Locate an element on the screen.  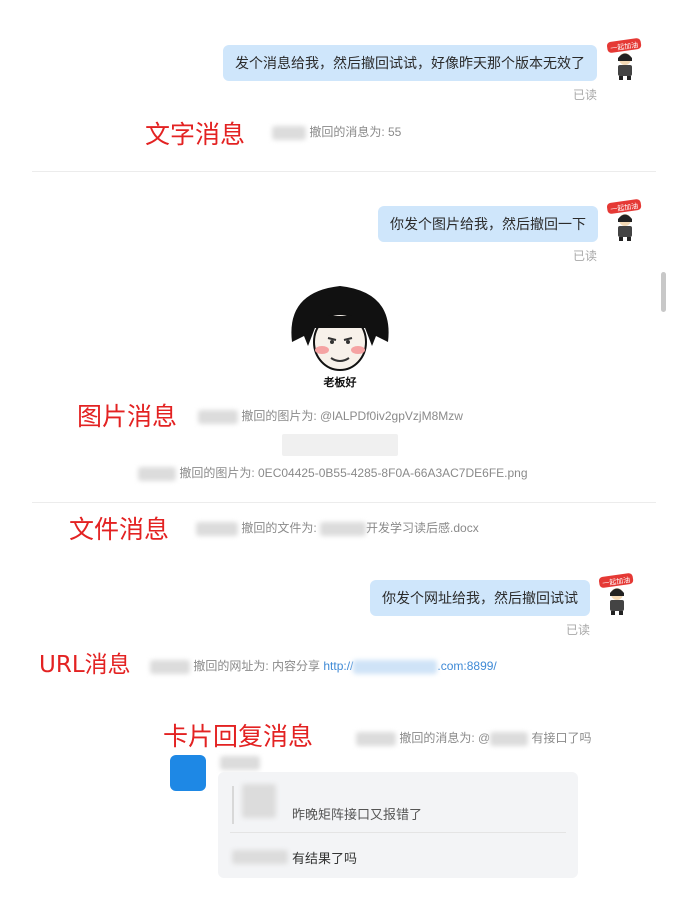
recall-notice-url: 撤回的网址为: 内容分享 http://.com:8899/ is located at coordinates (323, 665).